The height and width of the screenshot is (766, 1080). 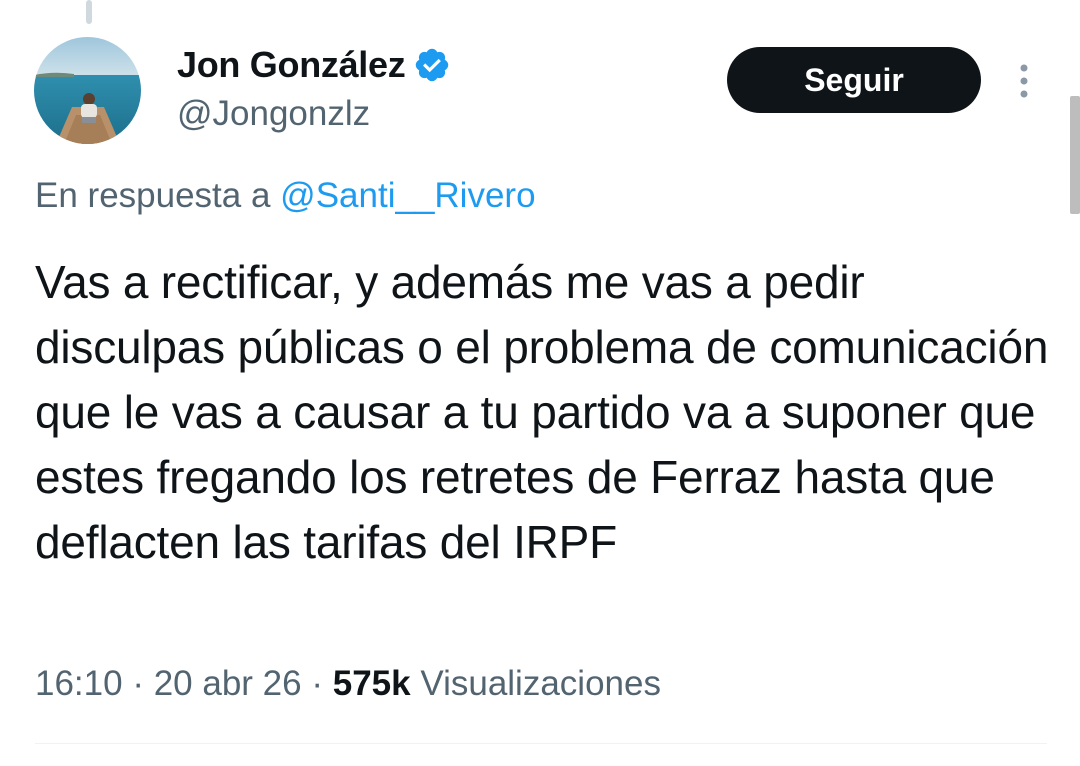 What do you see at coordinates (291, 65) in the screenshot?
I see `author-display-name: Jon González` at bounding box center [291, 65].